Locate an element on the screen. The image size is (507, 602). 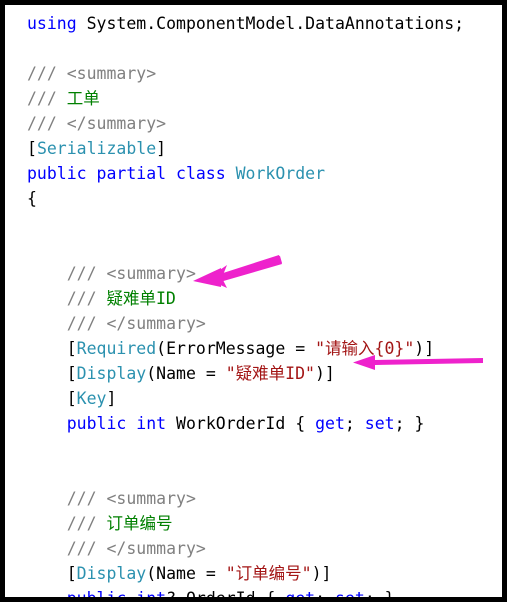
token-keyword: public partial class is located at coordinates (126, 173).